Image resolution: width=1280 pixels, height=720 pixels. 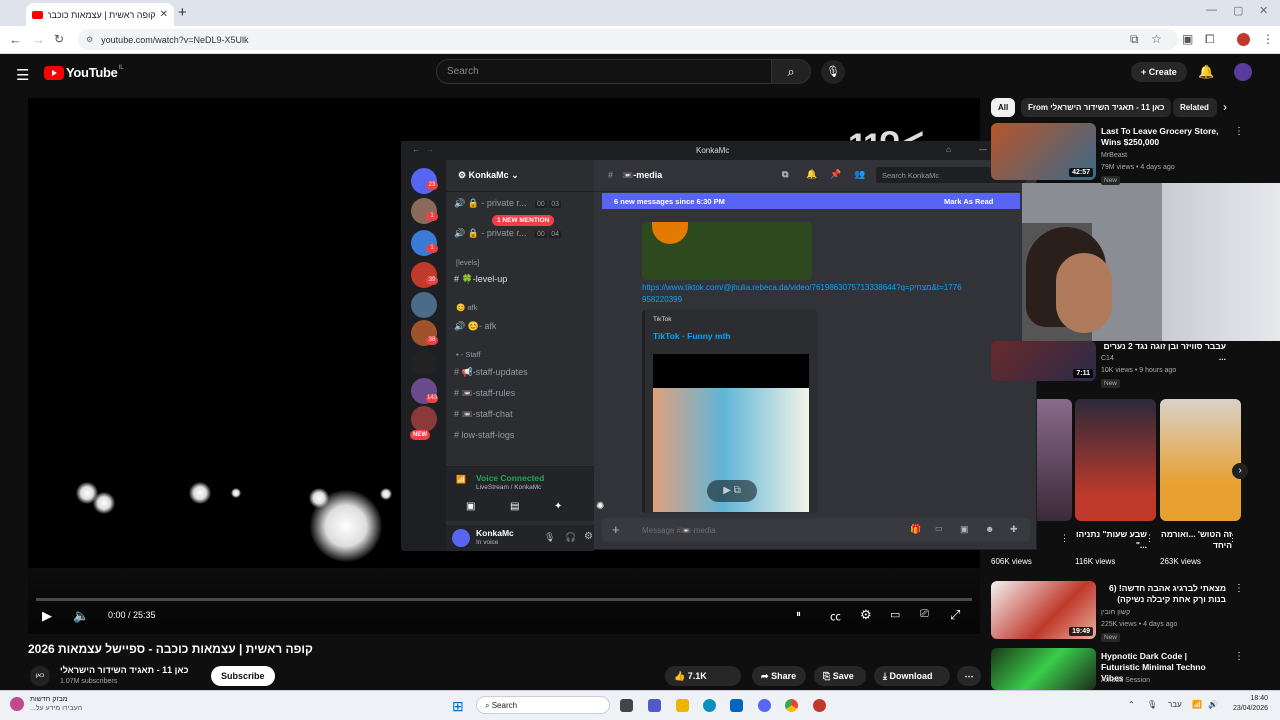 What do you see at coordinates (504, 599) in the screenshot?
I see `video-progress-bar` at bounding box center [504, 599].